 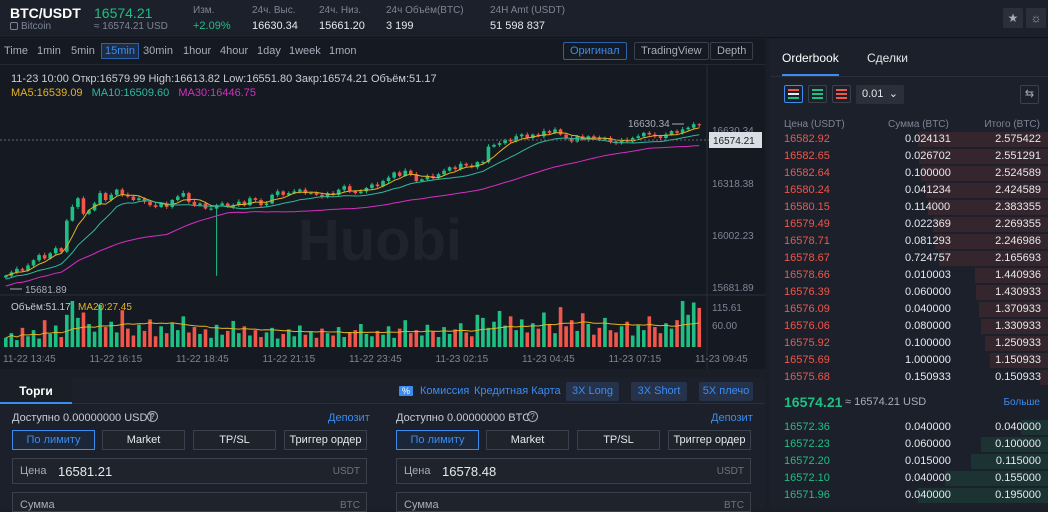 What do you see at coordinates (909, 275) in the screenshot?
I see `ask-row: 16578.66 0.010003 1.440936` at bounding box center [909, 275].